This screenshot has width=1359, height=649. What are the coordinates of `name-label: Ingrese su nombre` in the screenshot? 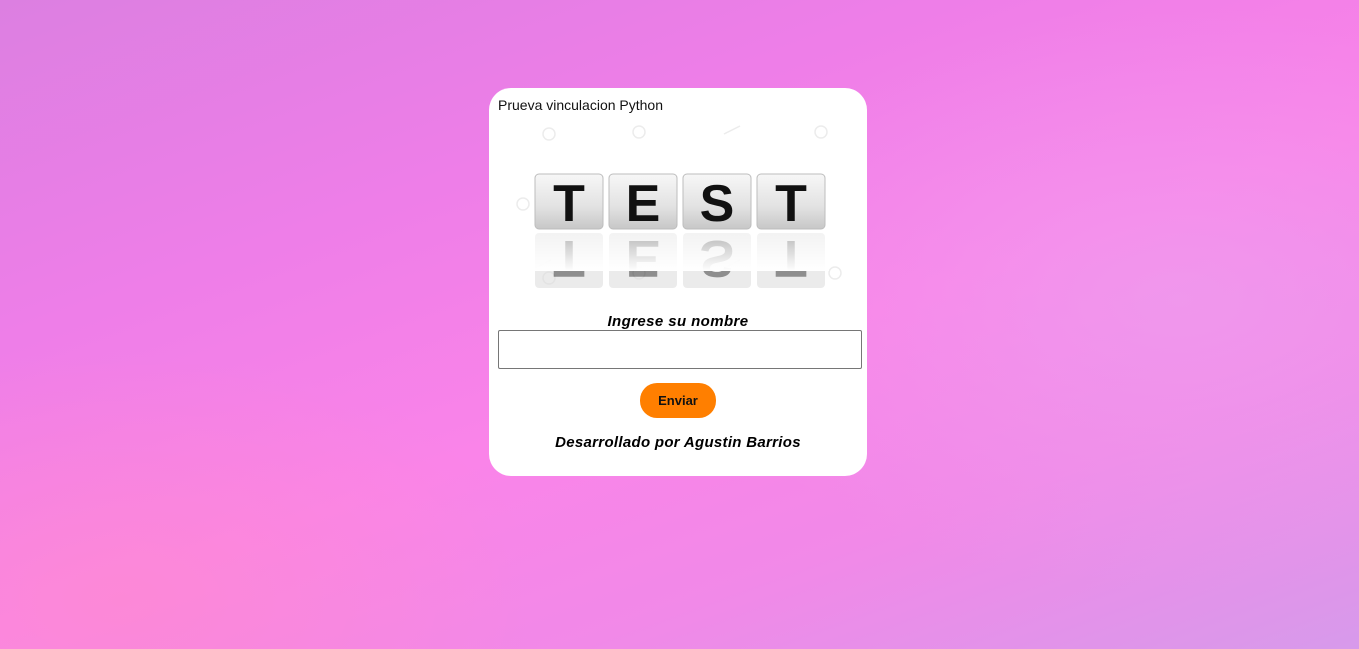 It's located at (678, 321).